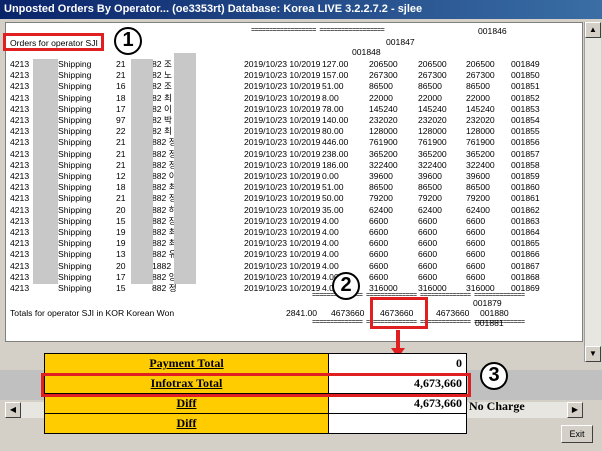 The image size is (602, 451). I want to click on table-cell-c7: 365200, so click(383, 153).